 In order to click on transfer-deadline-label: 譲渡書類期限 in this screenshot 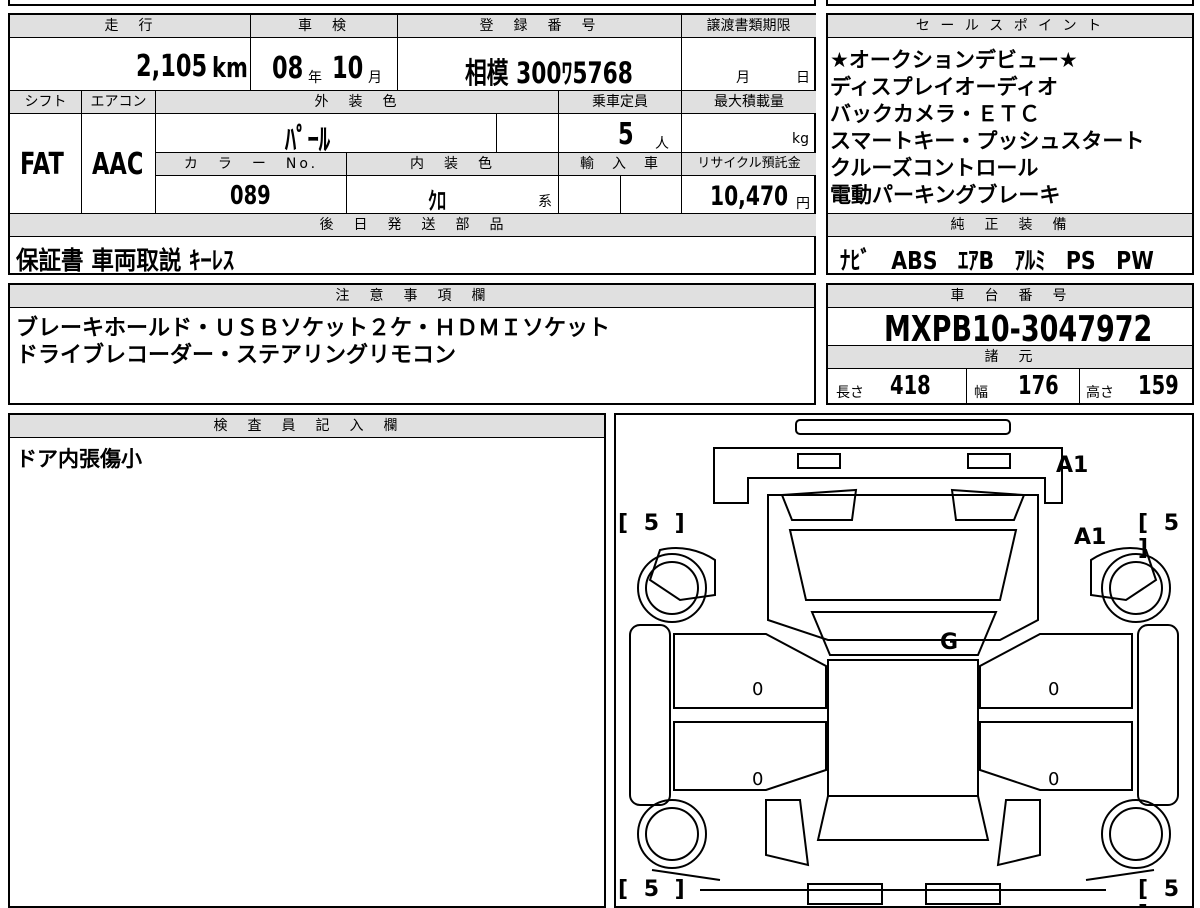, I will do `click(748, 26)`.